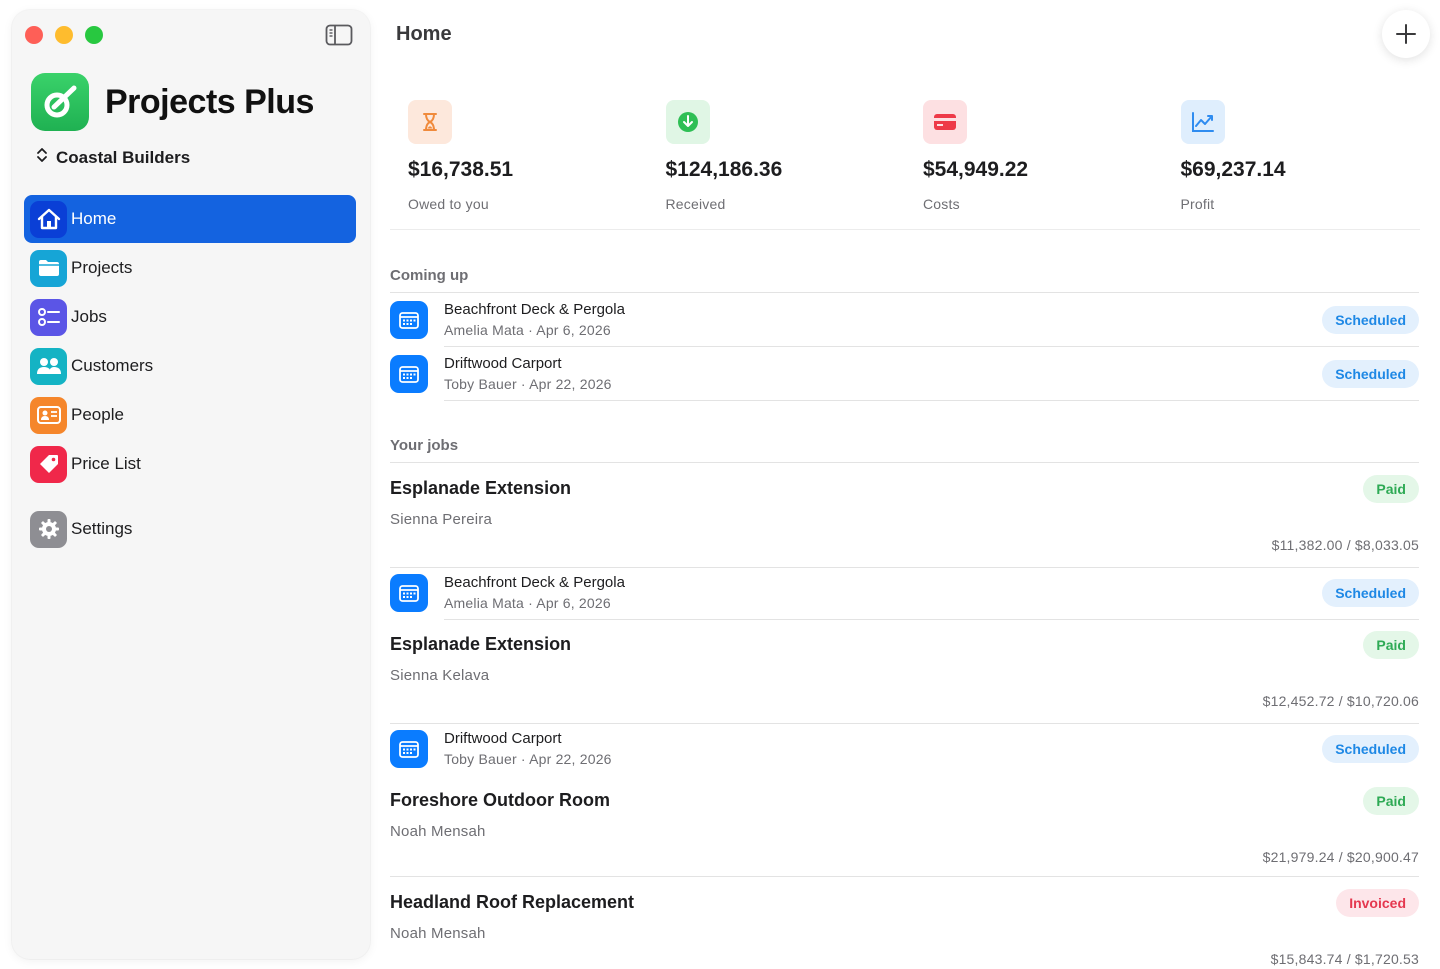 The image size is (1440, 969). What do you see at coordinates (94, 218) in the screenshot?
I see `sidebar-item-label: Home` at bounding box center [94, 218].